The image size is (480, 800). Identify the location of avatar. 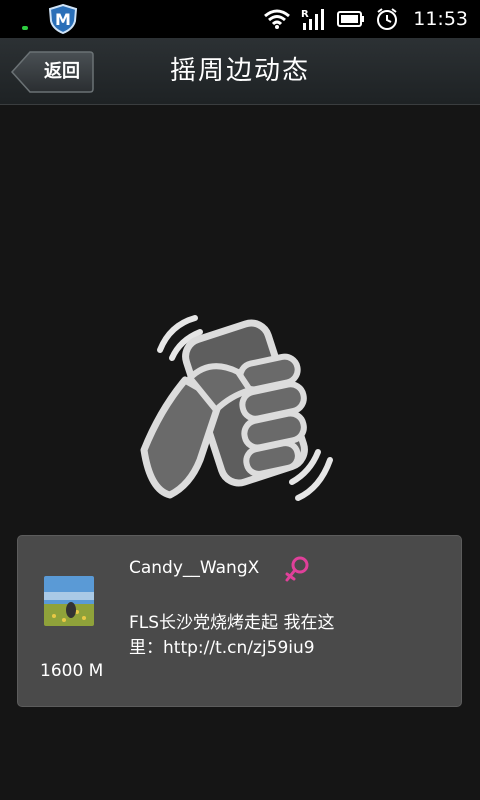
(69, 601).